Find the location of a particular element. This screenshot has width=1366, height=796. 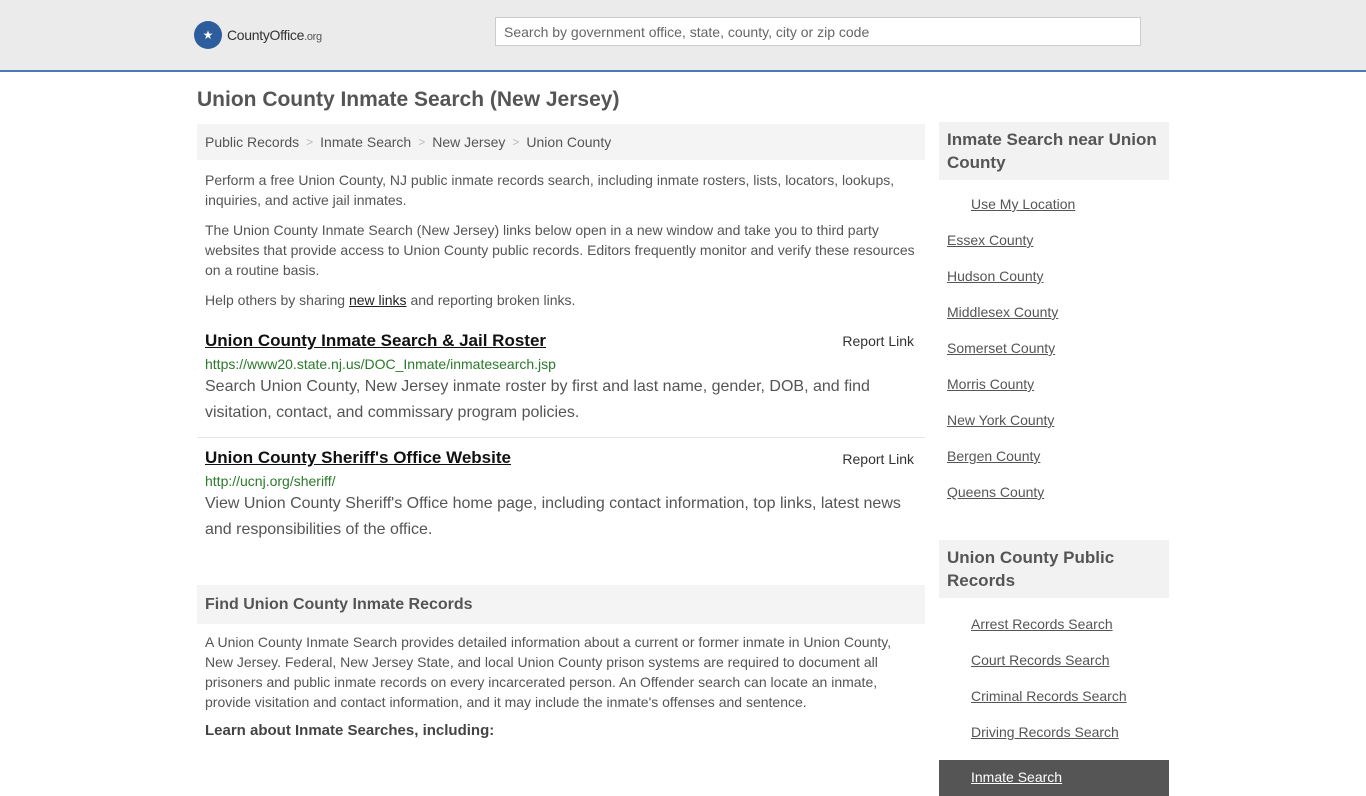

nearby-county-link: Queens County is located at coordinates (995, 492).